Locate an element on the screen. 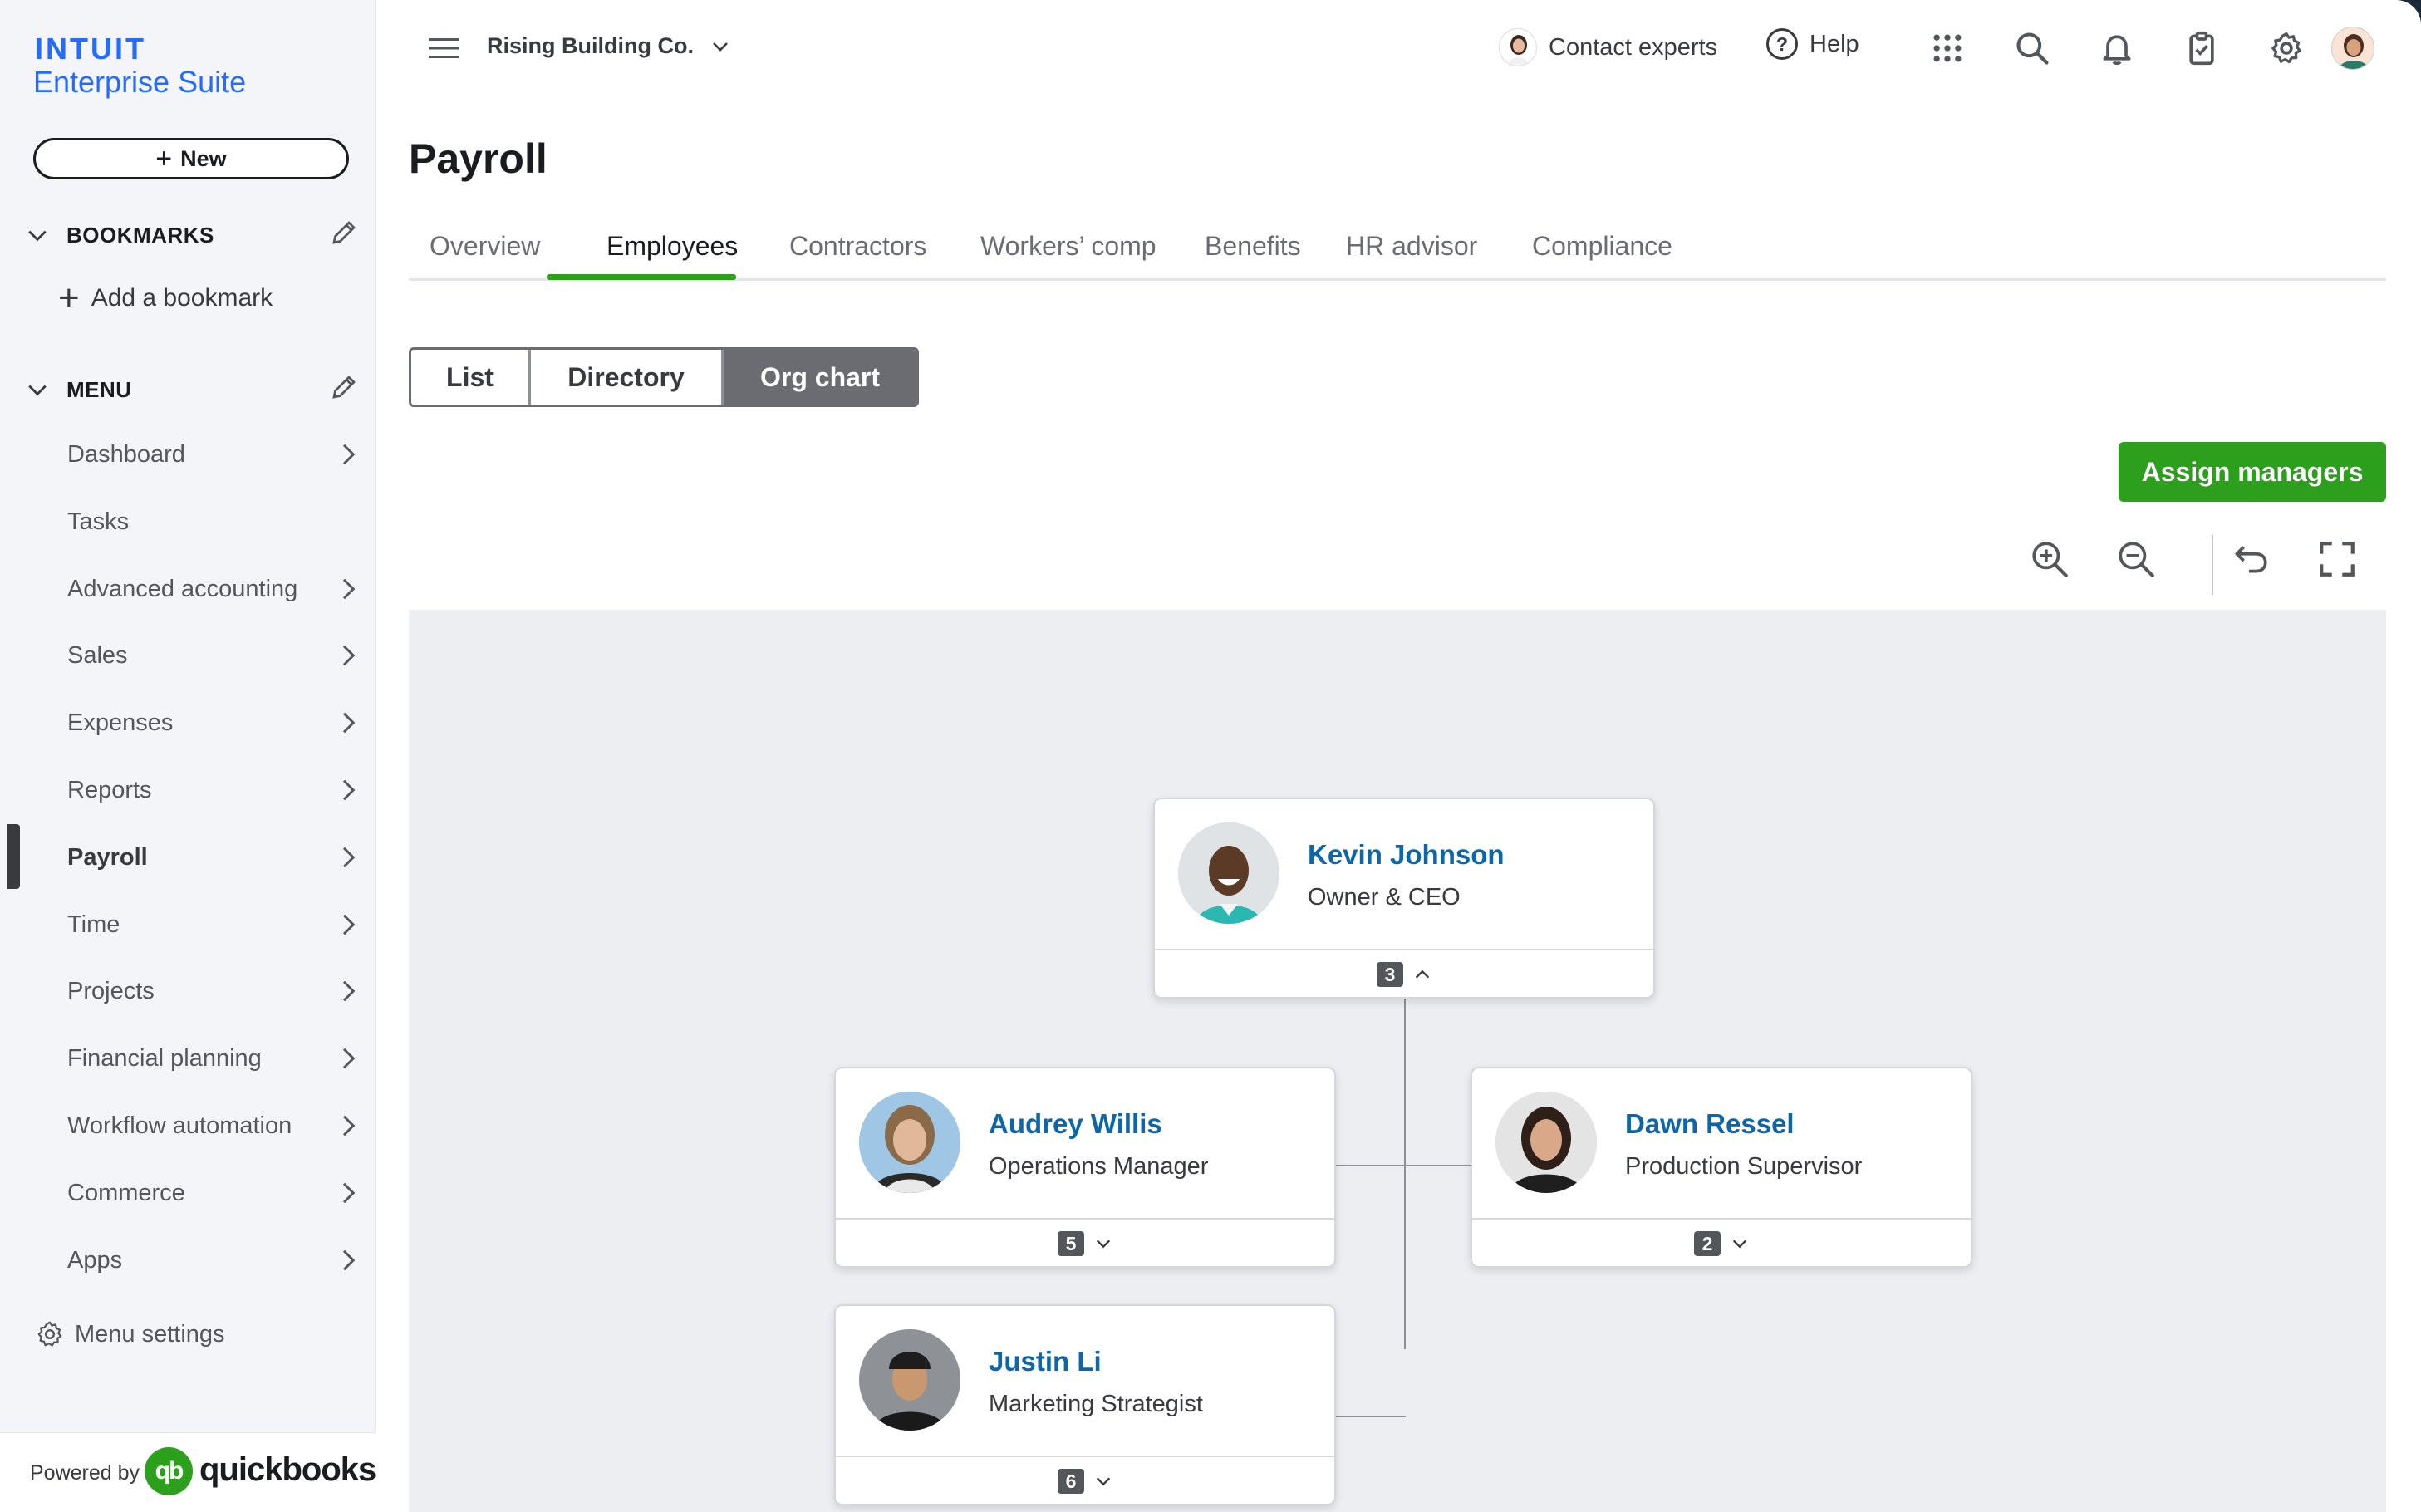 This screenshot has width=2421, height=1512. edit-menu-pencil-icon is located at coordinates (344, 387).